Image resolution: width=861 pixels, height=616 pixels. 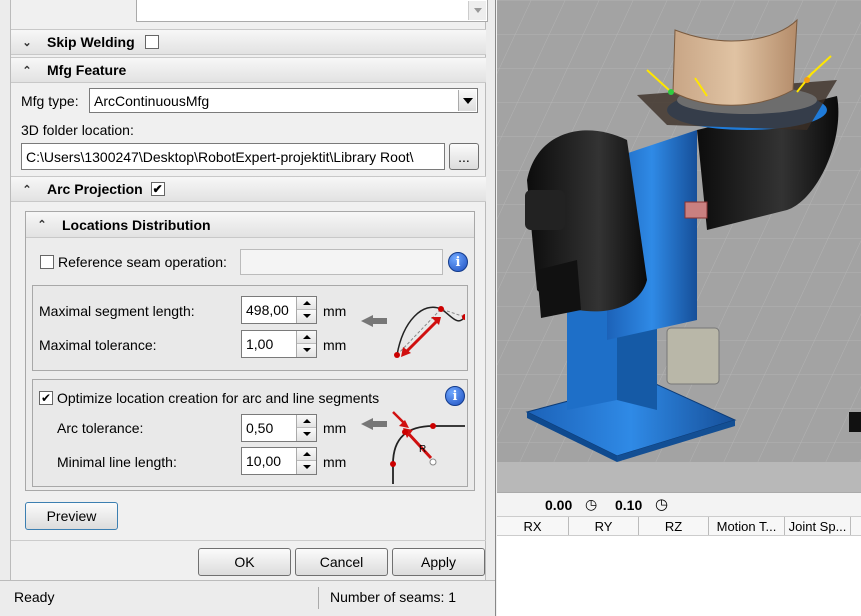 What do you see at coordinates (341, 562) in the screenshot?
I see `cancel-button: Cancel` at bounding box center [341, 562].